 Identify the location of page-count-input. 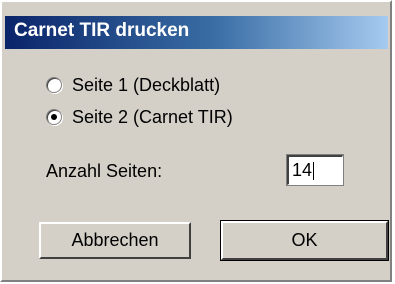
(315, 170).